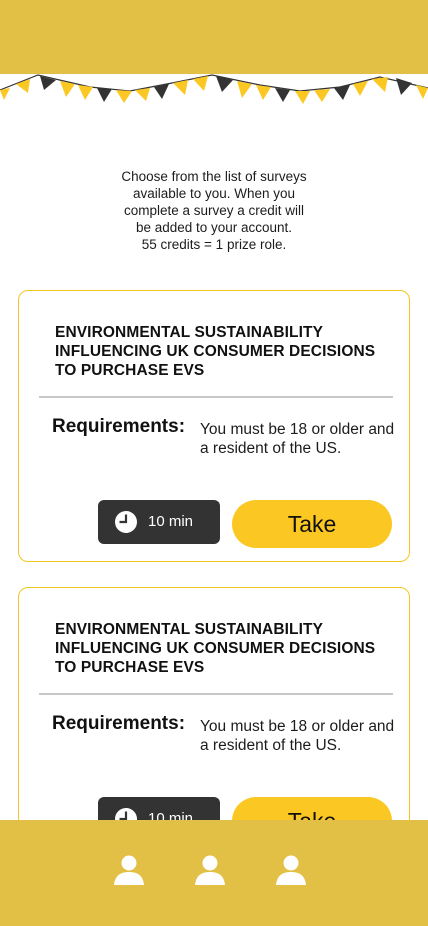 The width and height of the screenshot is (428, 926). Describe the element at coordinates (312, 524) in the screenshot. I see `take-survey-button: Take` at that location.